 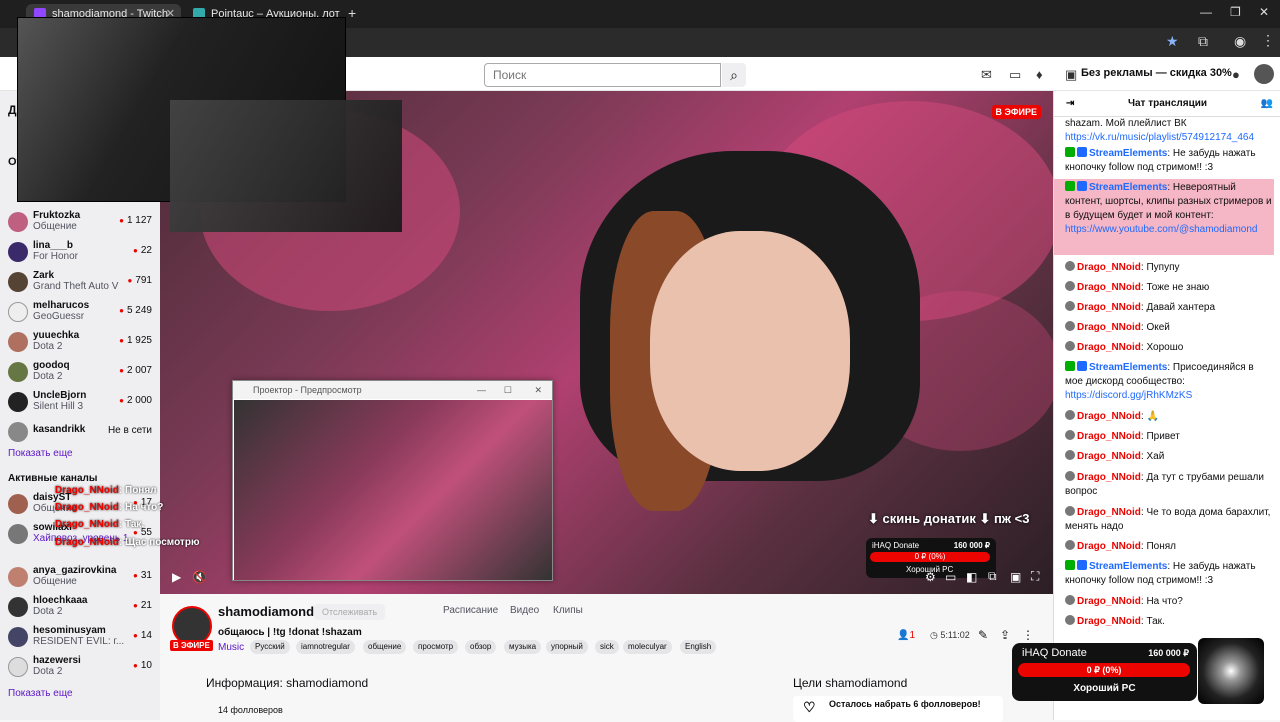 What do you see at coordinates (568, 610) in the screenshot?
I see `nav-clips: Клипы` at bounding box center [568, 610].